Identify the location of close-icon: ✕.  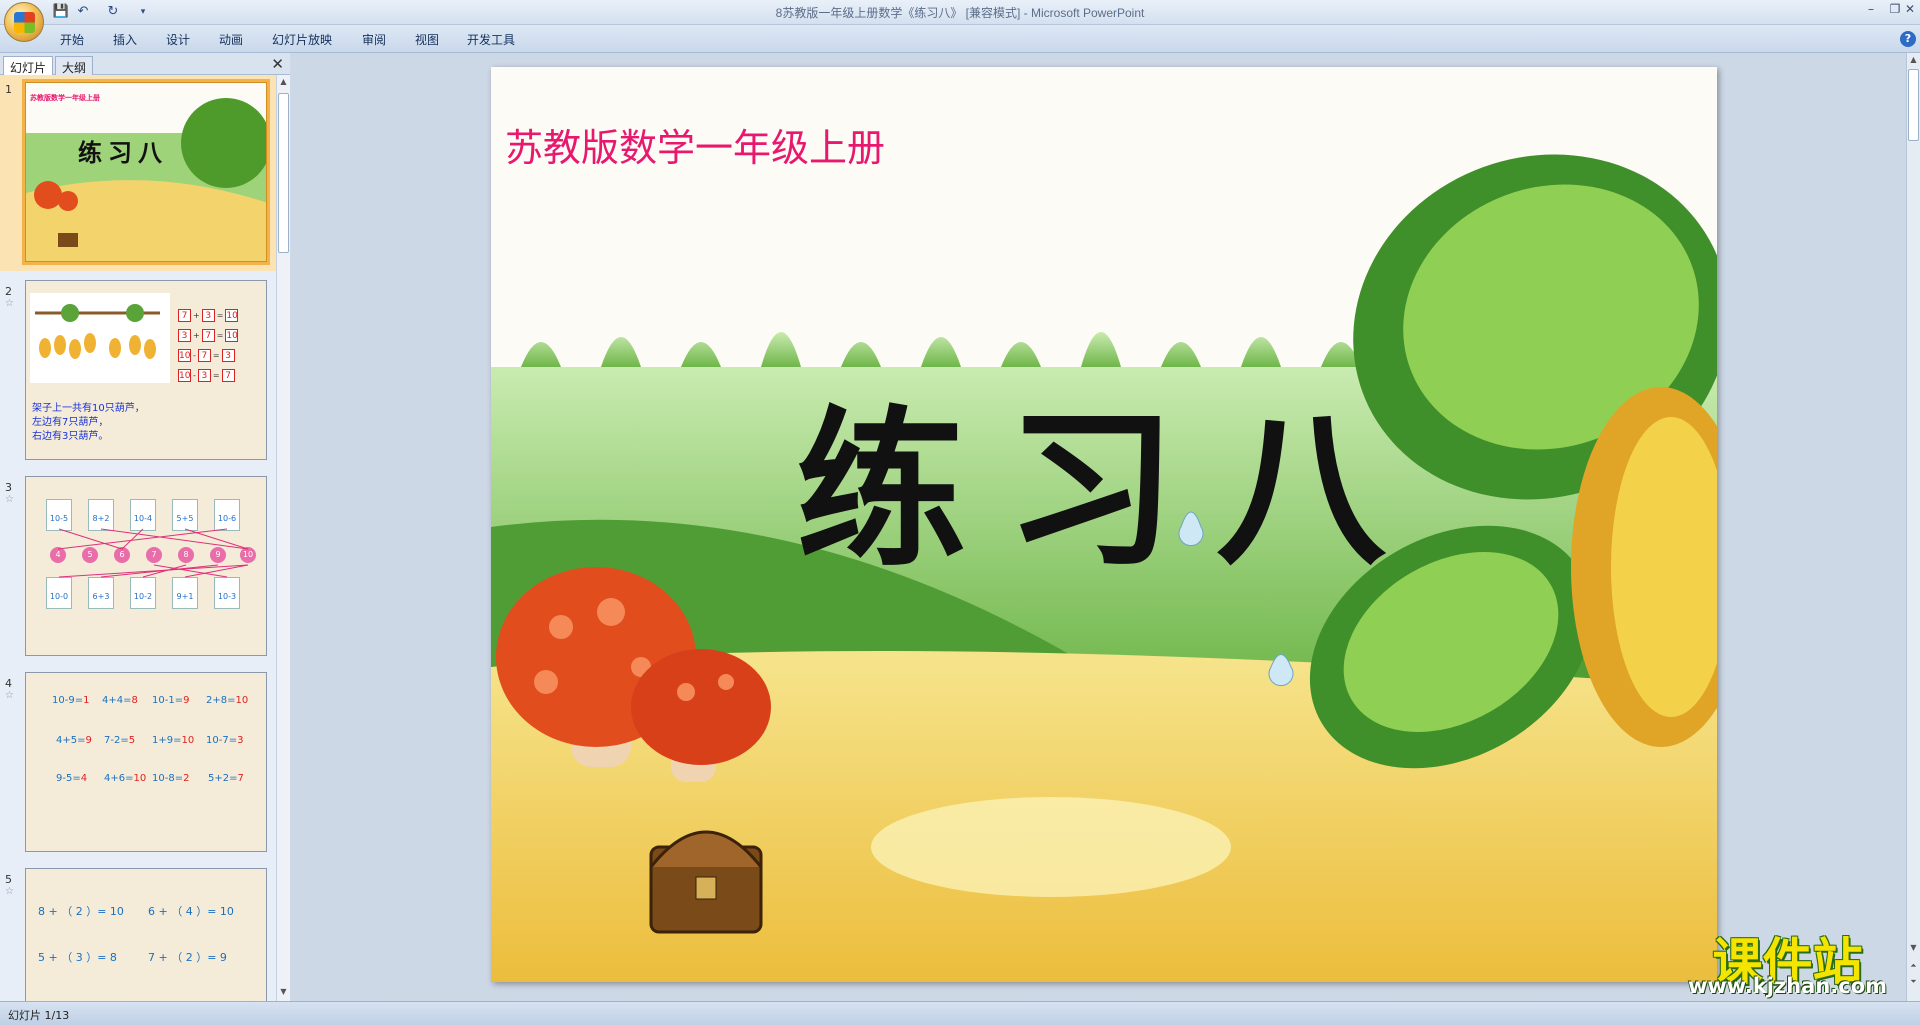
(1910, 9).